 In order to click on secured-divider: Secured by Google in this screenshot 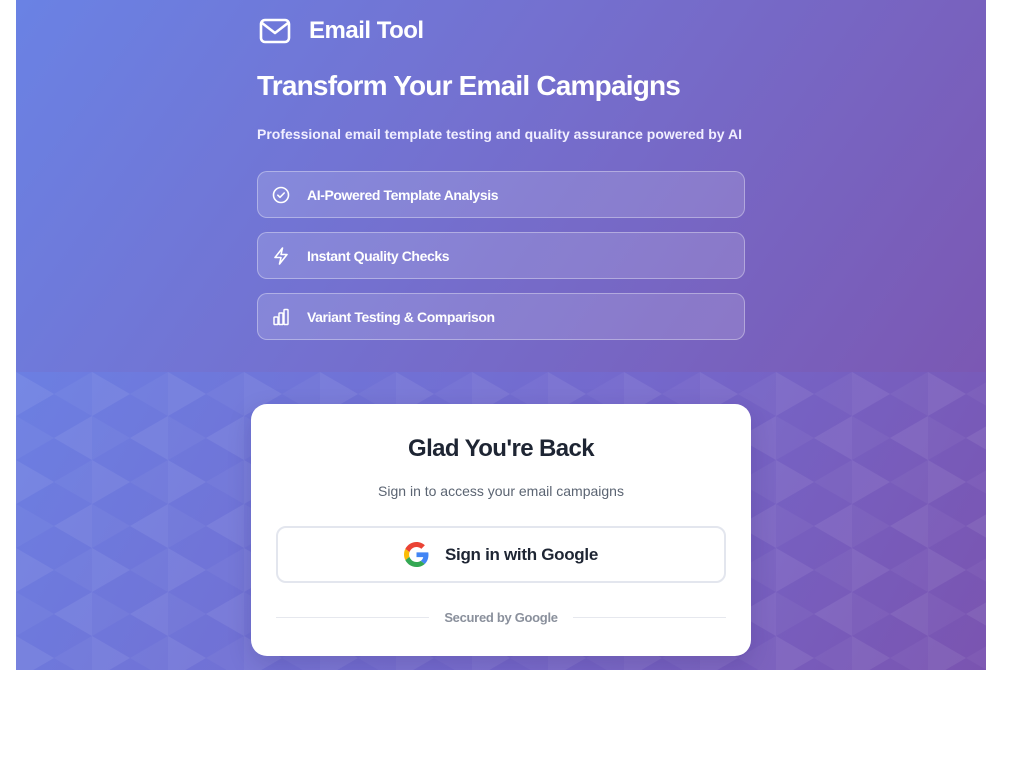, I will do `click(501, 617)`.